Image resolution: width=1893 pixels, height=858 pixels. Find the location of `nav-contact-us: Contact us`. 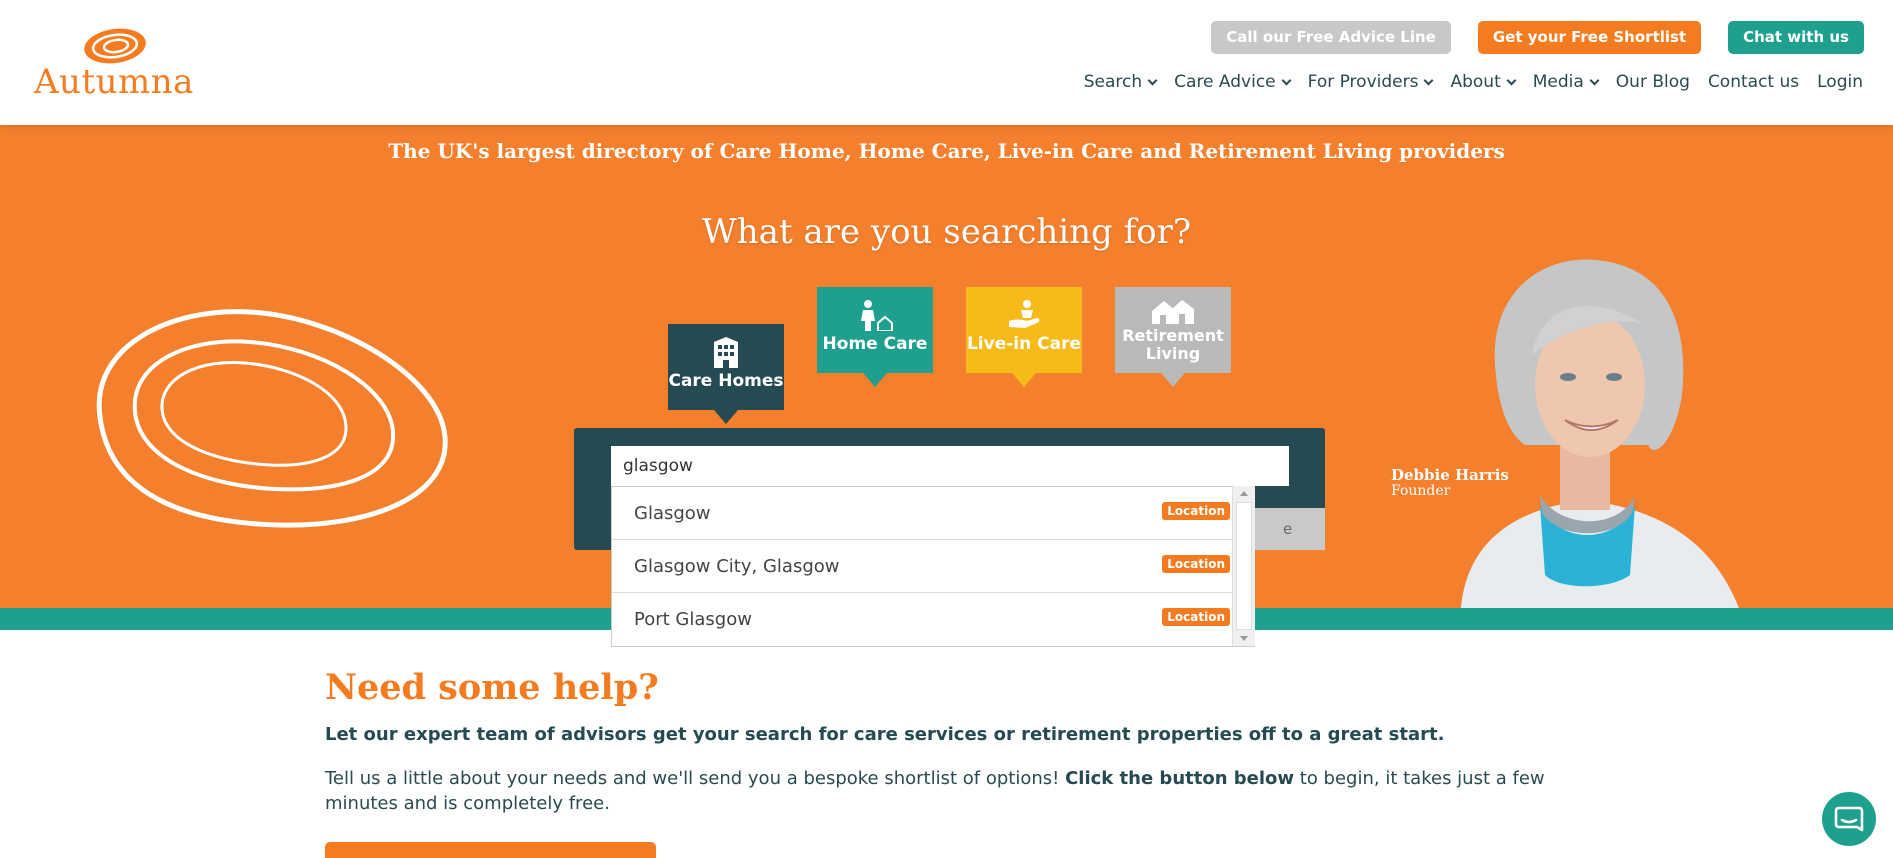

nav-contact-us: Contact us is located at coordinates (1753, 82).